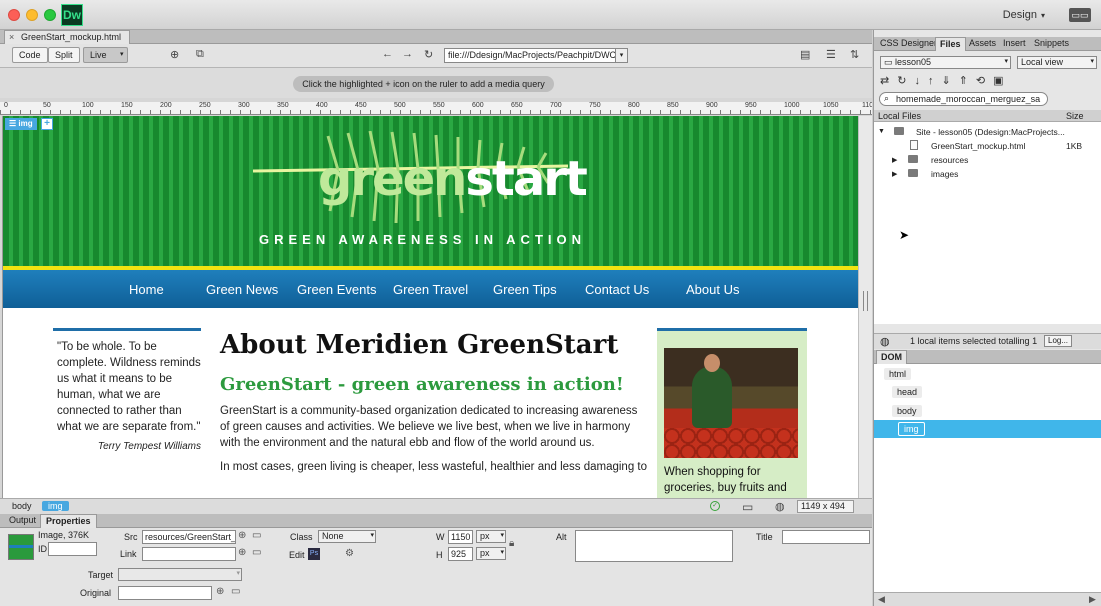 This screenshot has width=1101, height=606. I want to click on tag-body: body, so click(22, 506).